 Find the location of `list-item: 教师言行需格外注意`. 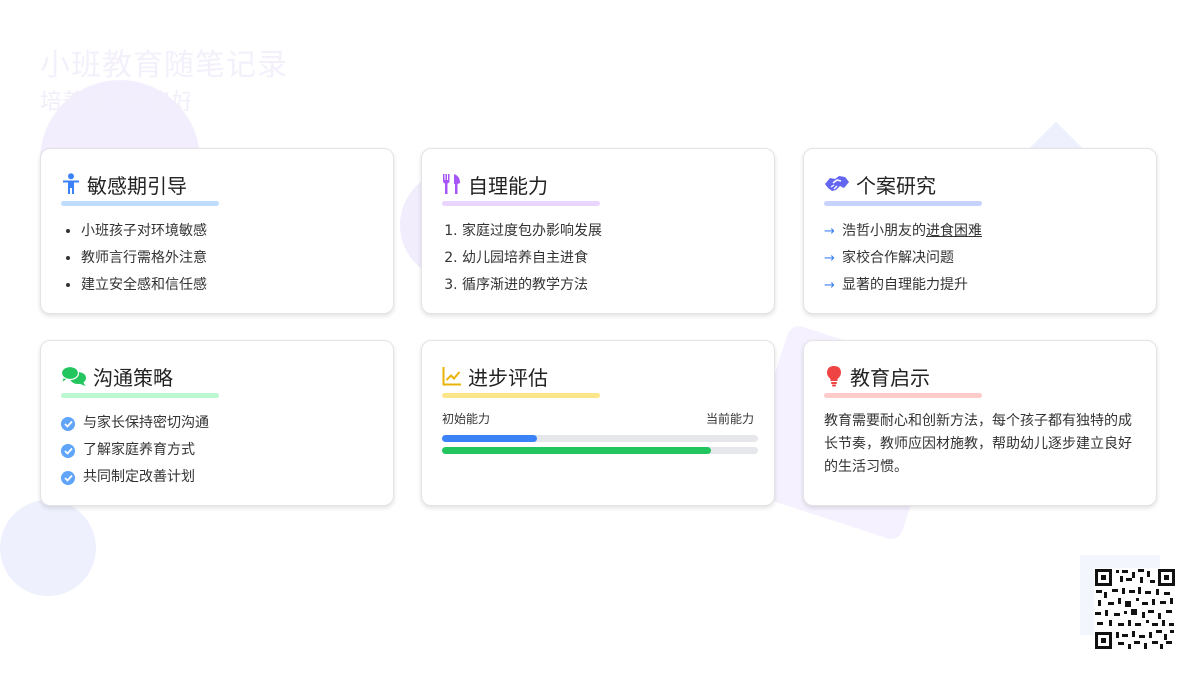

list-item: 教师言行需格外注意 is located at coordinates (227, 258).